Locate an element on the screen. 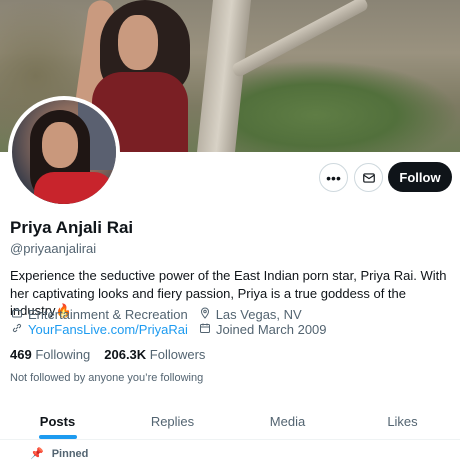  more-button: ••• is located at coordinates (333, 177).